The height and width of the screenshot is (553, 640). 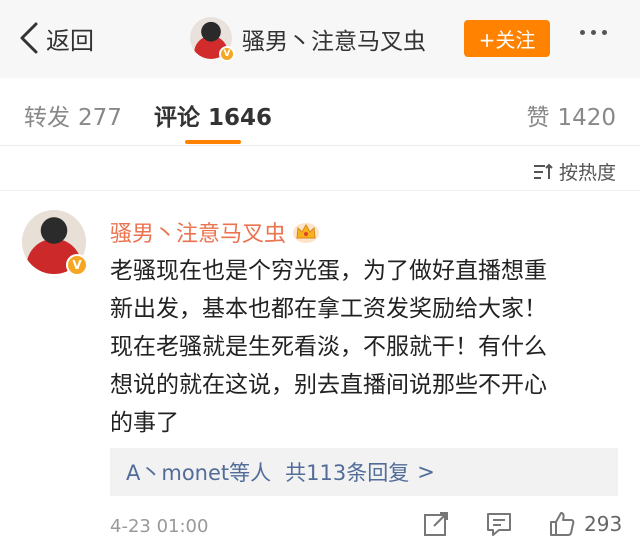 I want to click on sort-icon, so click(x=543, y=171).